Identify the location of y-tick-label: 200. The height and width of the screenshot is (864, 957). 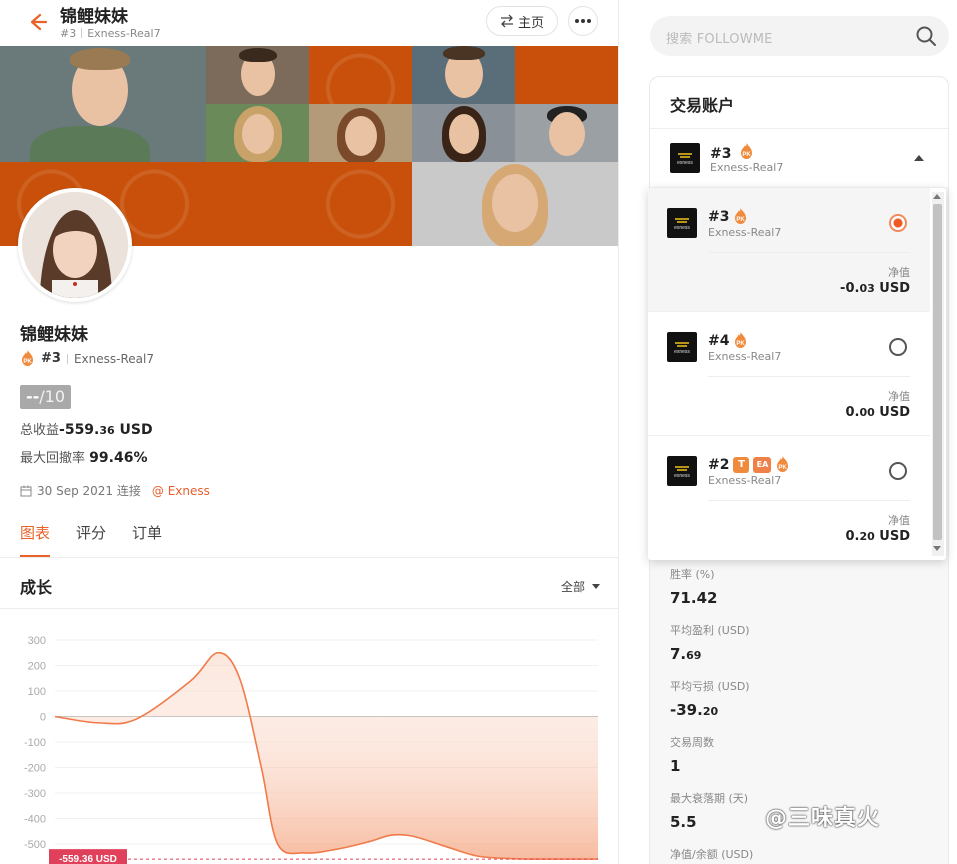
(37, 667).